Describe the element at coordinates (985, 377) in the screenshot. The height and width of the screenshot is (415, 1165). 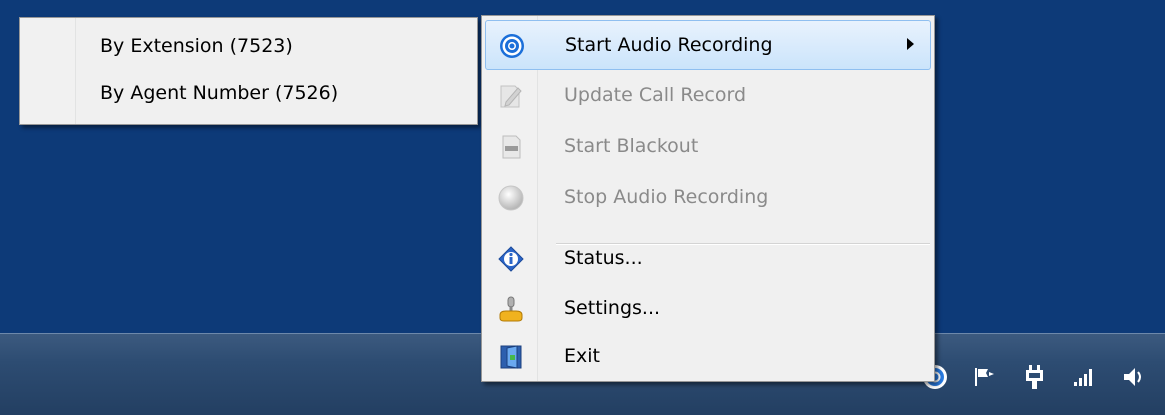
I see `action-center-flag-icon` at that location.